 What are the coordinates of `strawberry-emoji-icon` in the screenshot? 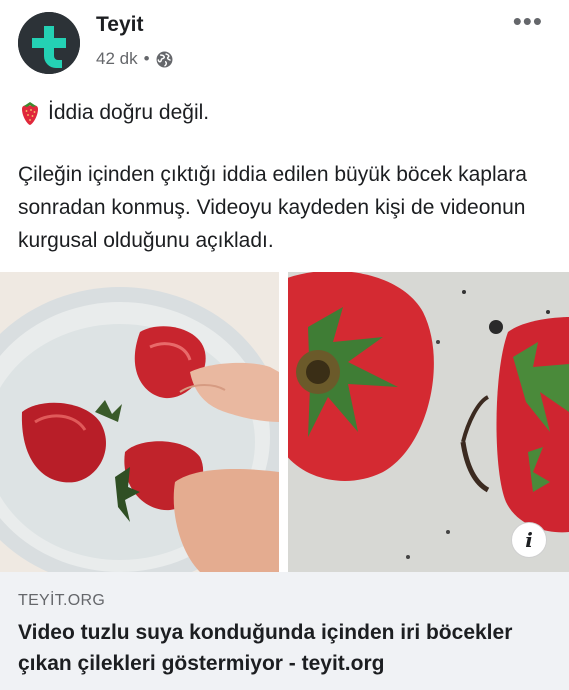 It's located at (30, 113).